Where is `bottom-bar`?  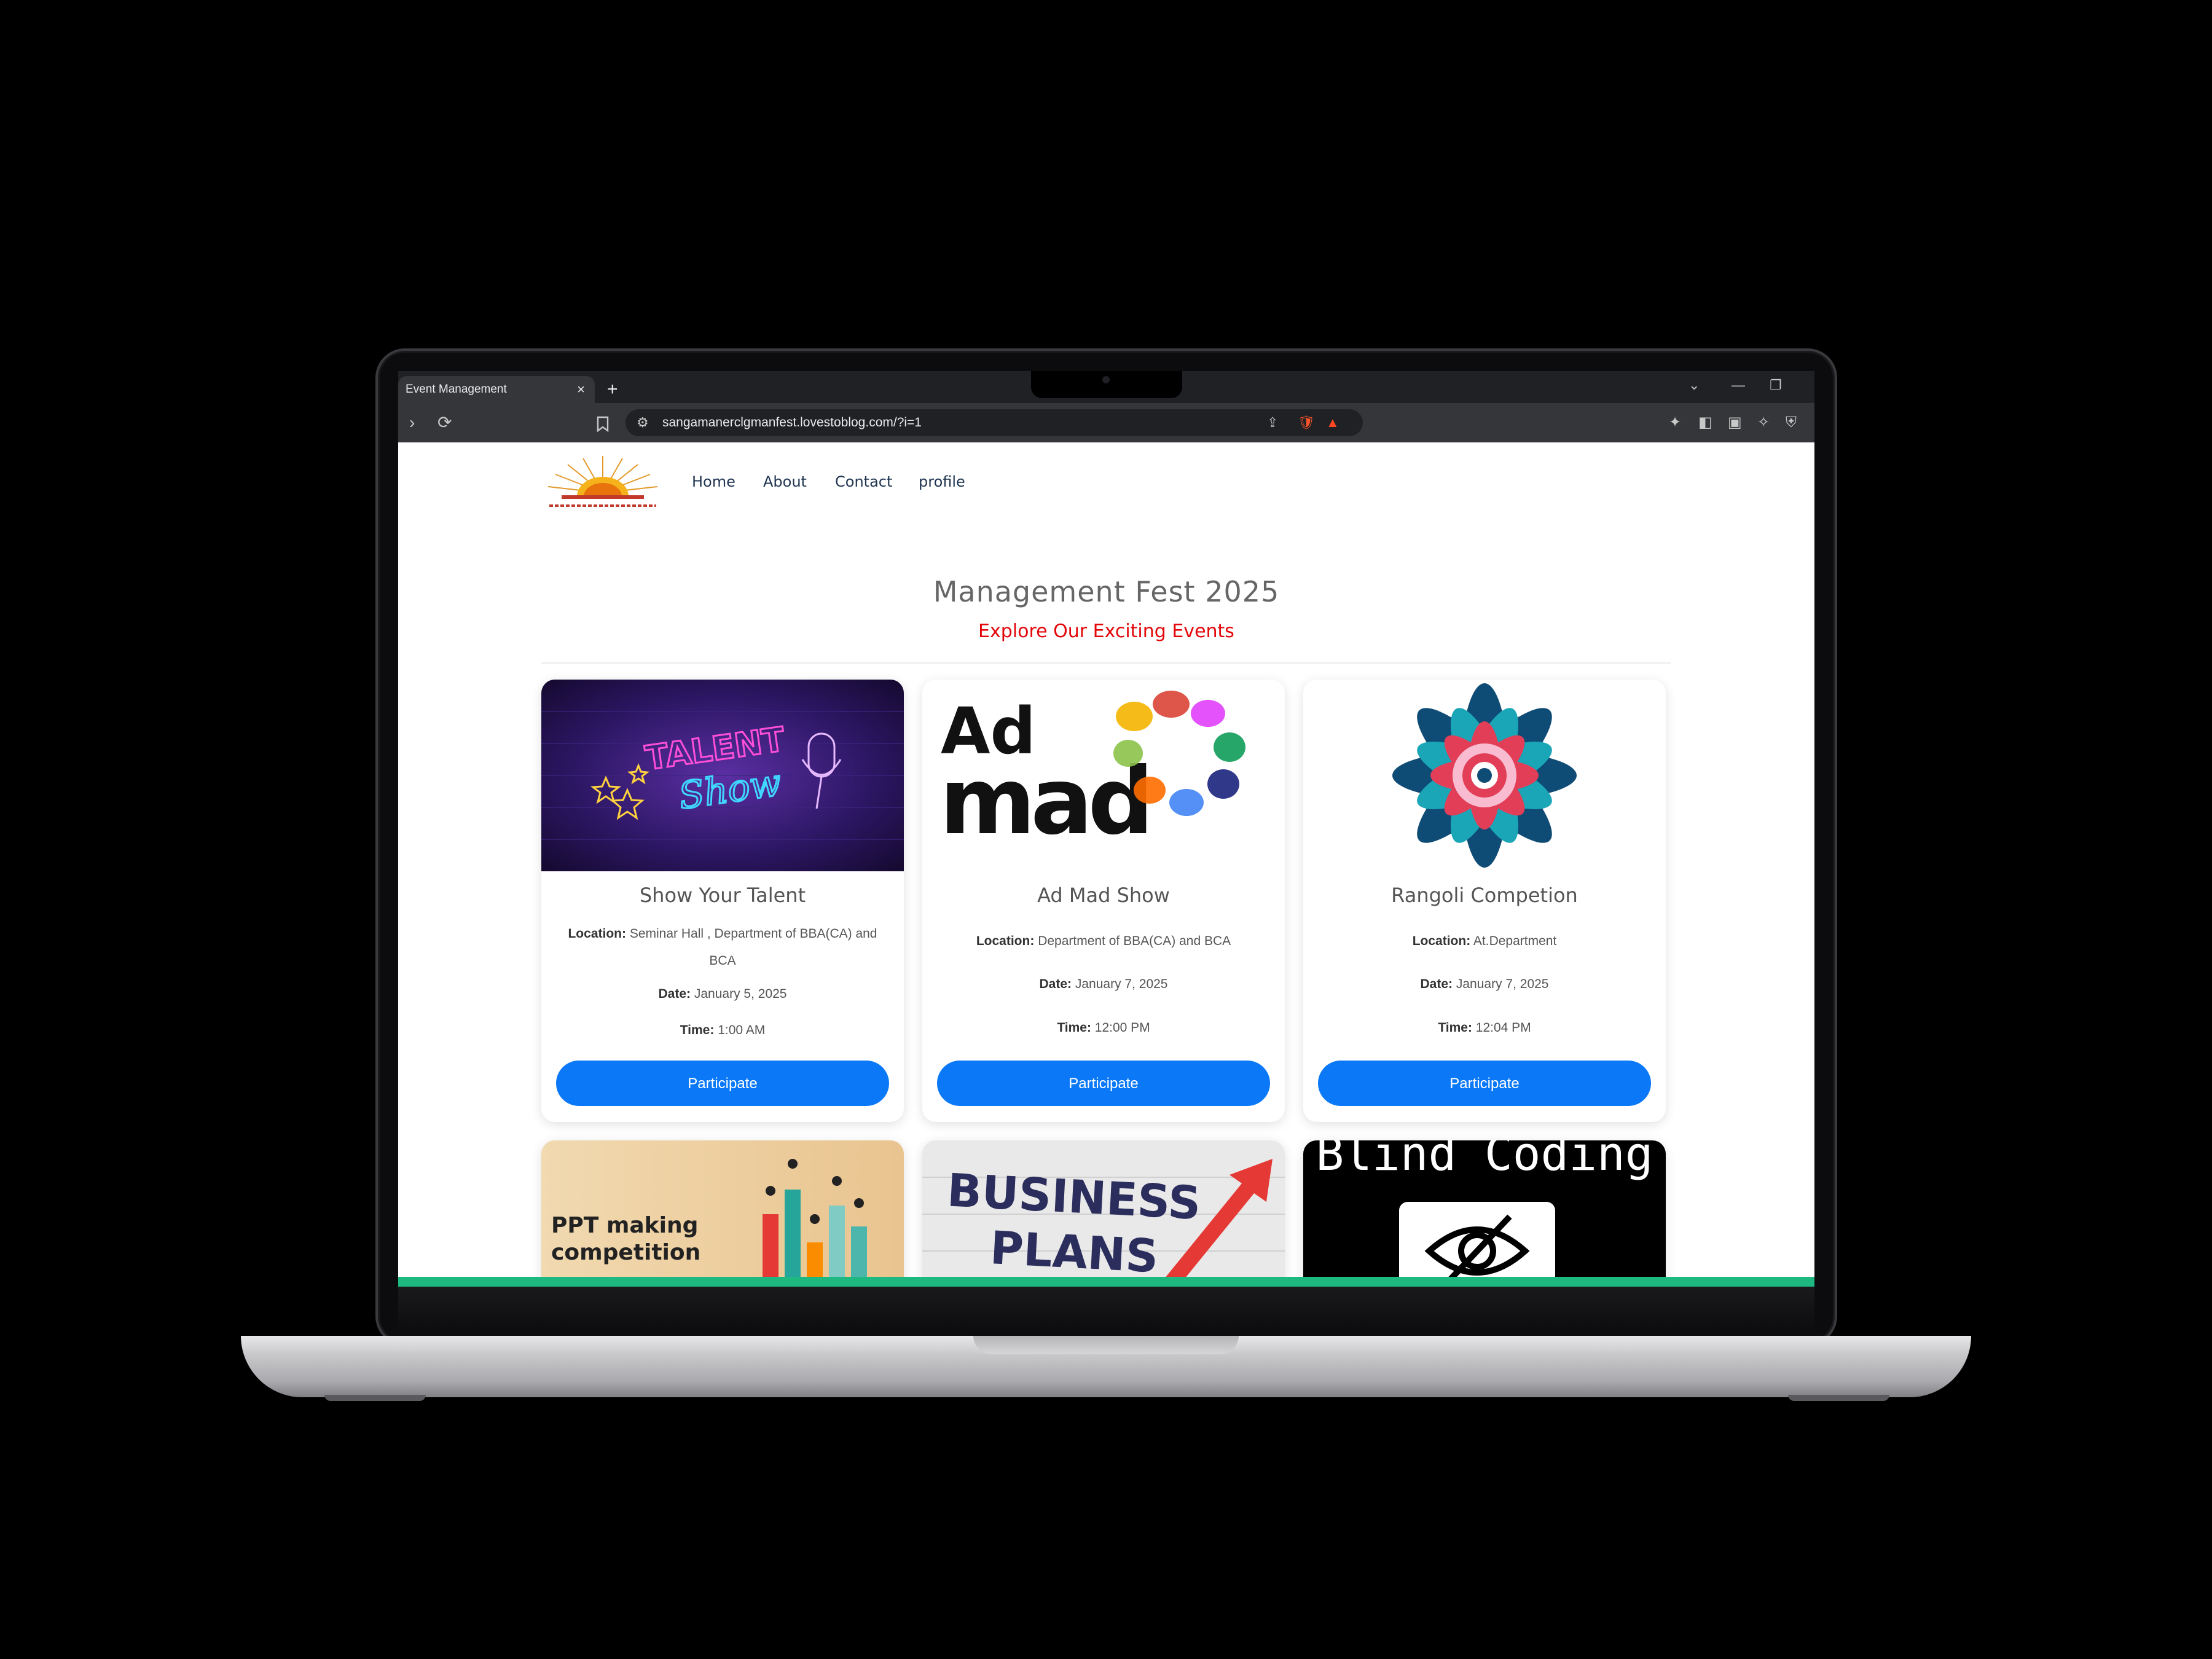 bottom-bar is located at coordinates (1106, 1282).